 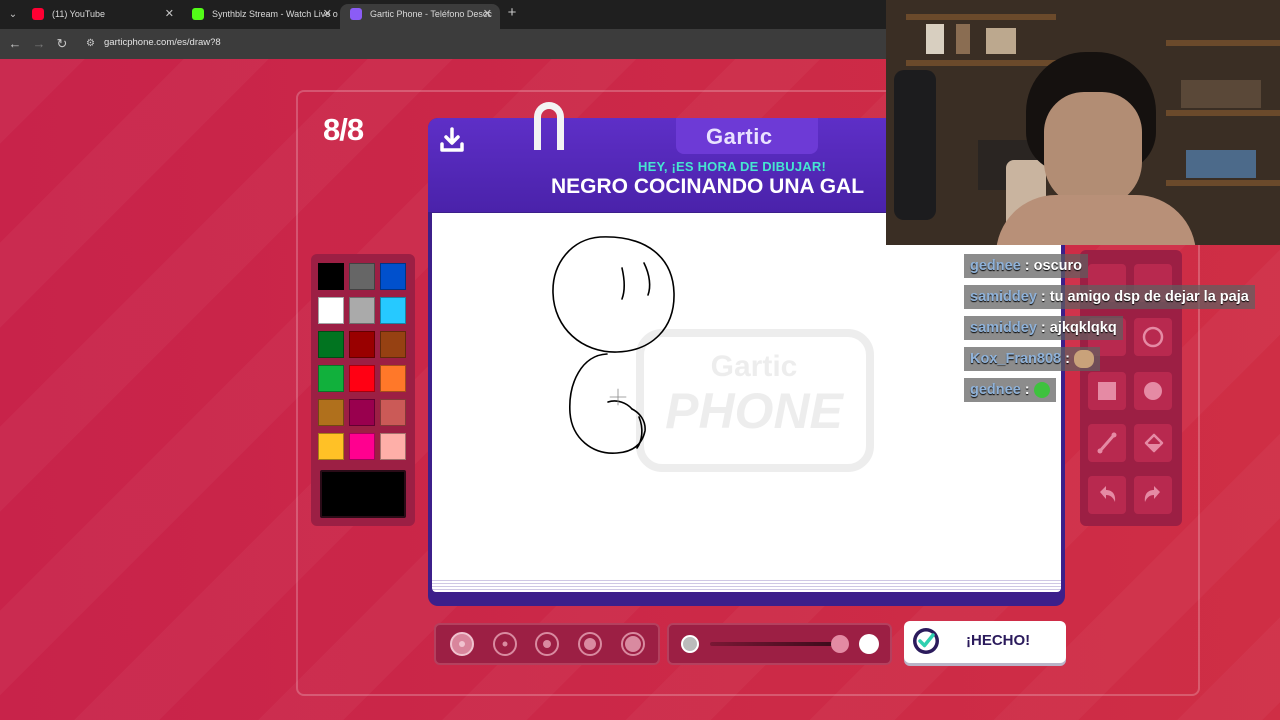 I want to click on back-icon: ←, so click(x=15, y=44).